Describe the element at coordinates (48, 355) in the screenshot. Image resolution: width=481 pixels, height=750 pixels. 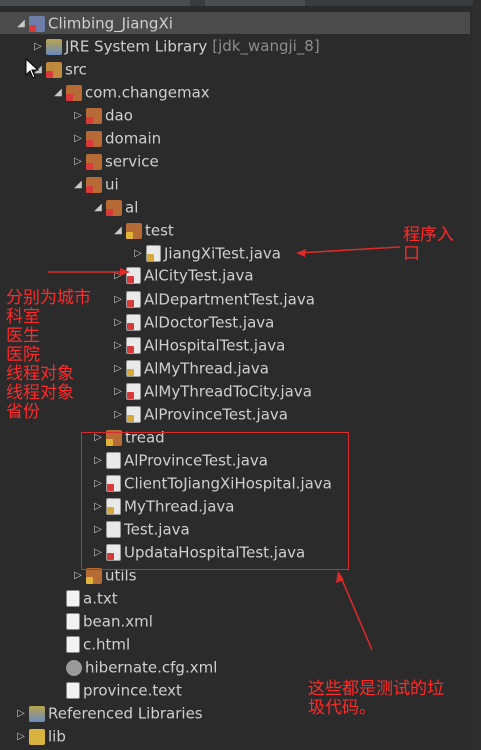
I see `left-annotation: 分别为城市 科室 医生 医院 线程对象 线程对象 省份` at that location.